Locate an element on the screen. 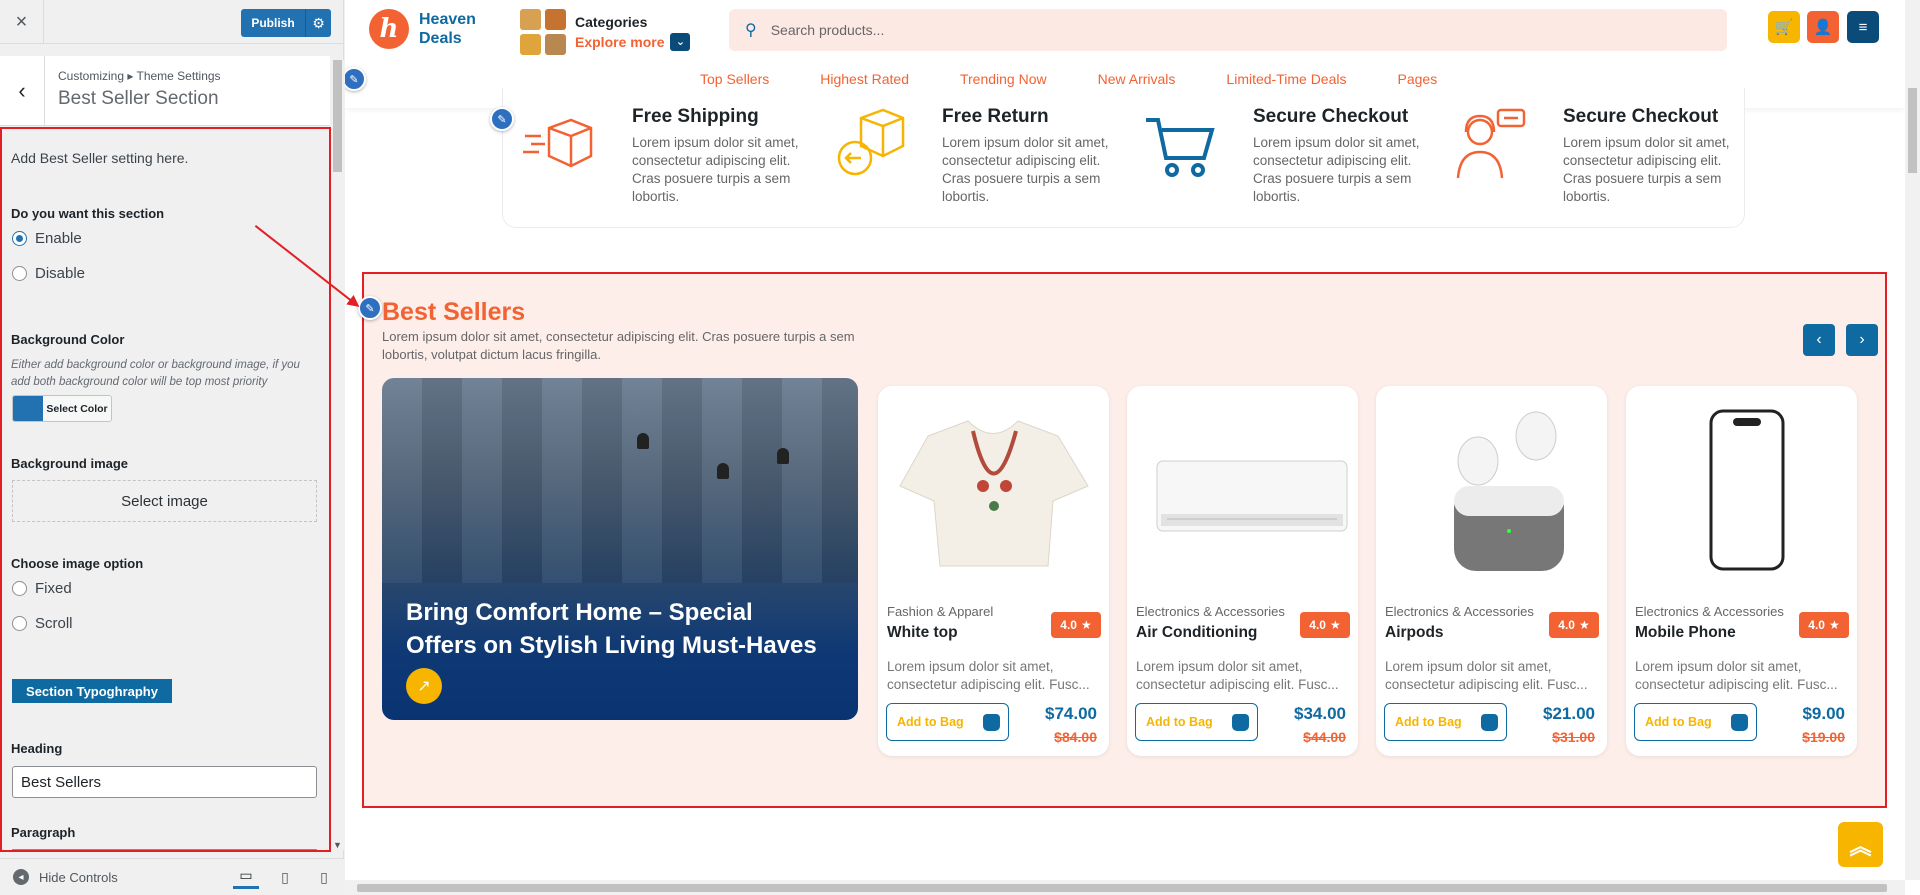 The image size is (1920, 895). explore-more-link: Explore more ⌄ is located at coordinates (633, 41).